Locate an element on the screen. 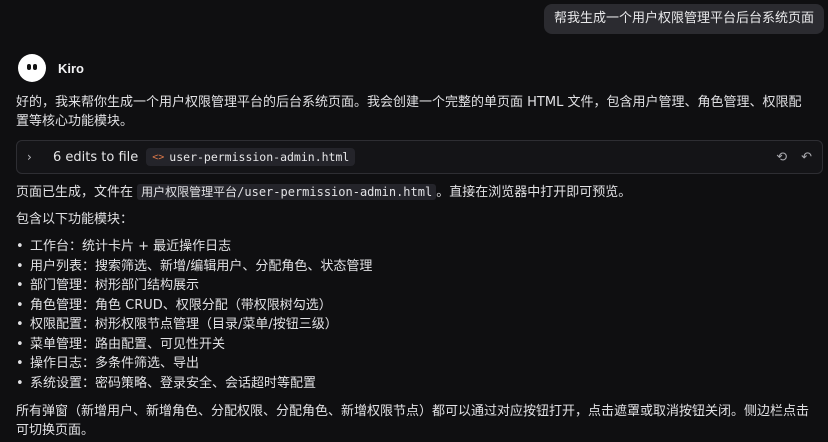 The height and width of the screenshot is (442, 828). chevron-right-icon: › is located at coordinates (37, 157).